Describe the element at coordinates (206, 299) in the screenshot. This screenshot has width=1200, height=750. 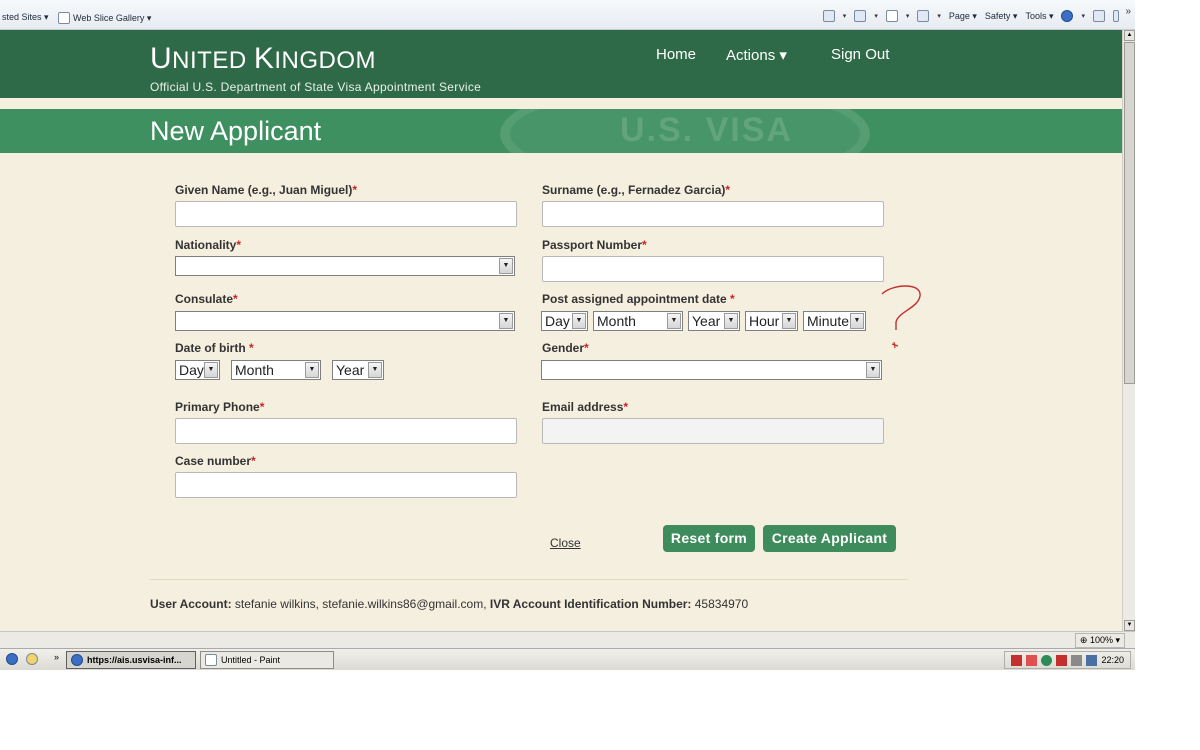
I see `consulate-label: Consulate*` at that location.